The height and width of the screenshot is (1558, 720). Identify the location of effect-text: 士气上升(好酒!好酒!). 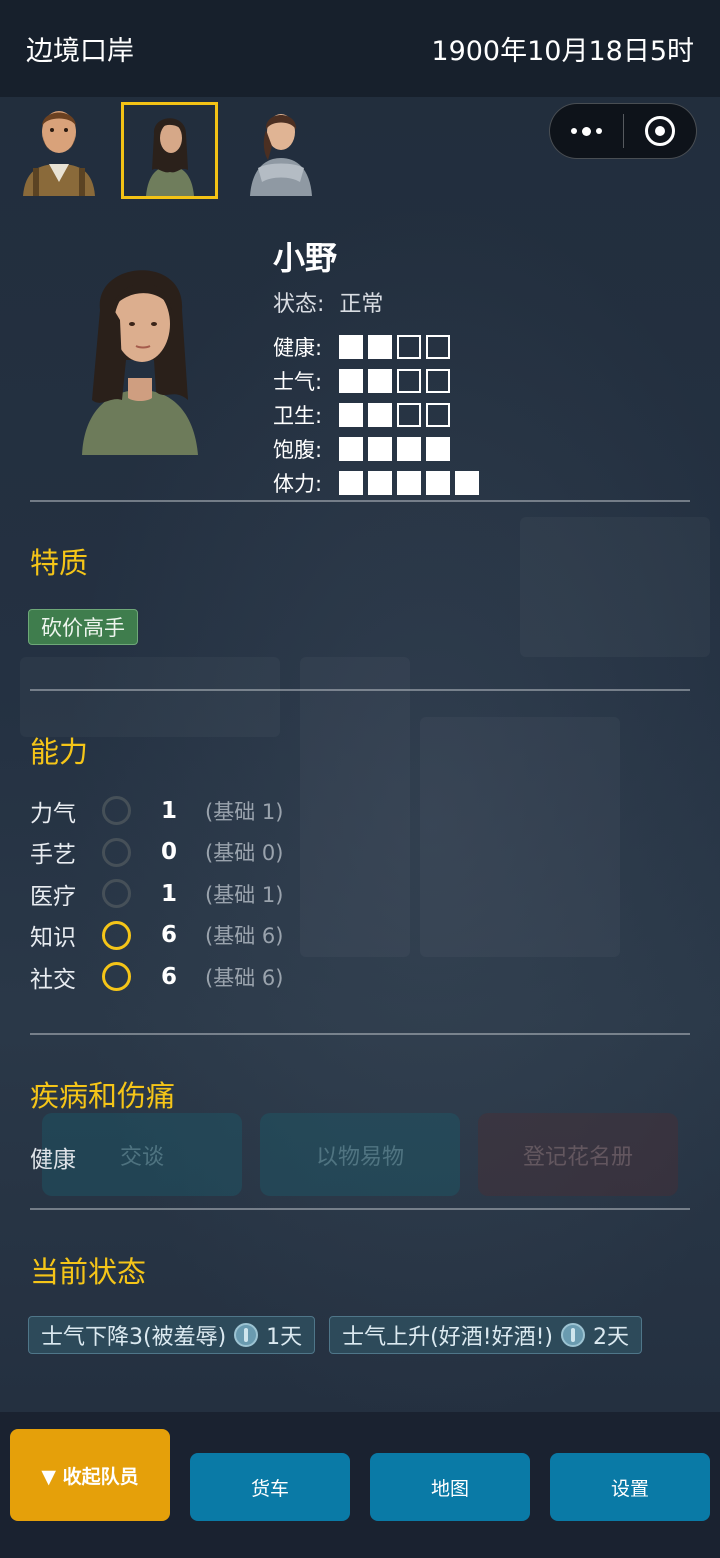
(447, 1337).